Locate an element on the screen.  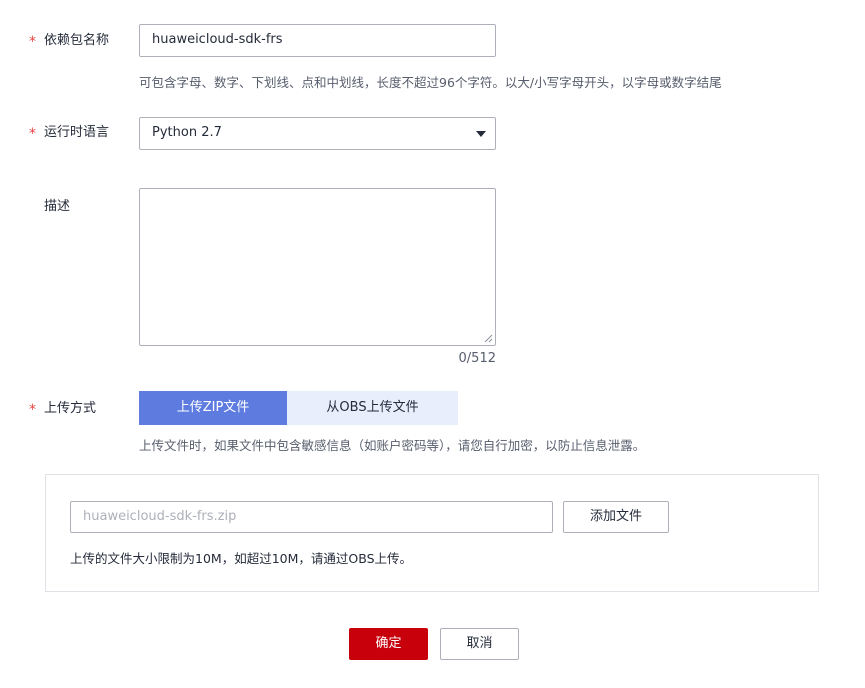
package-name-input: huaweicloud-sdk-frs is located at coordinates (317, 40).